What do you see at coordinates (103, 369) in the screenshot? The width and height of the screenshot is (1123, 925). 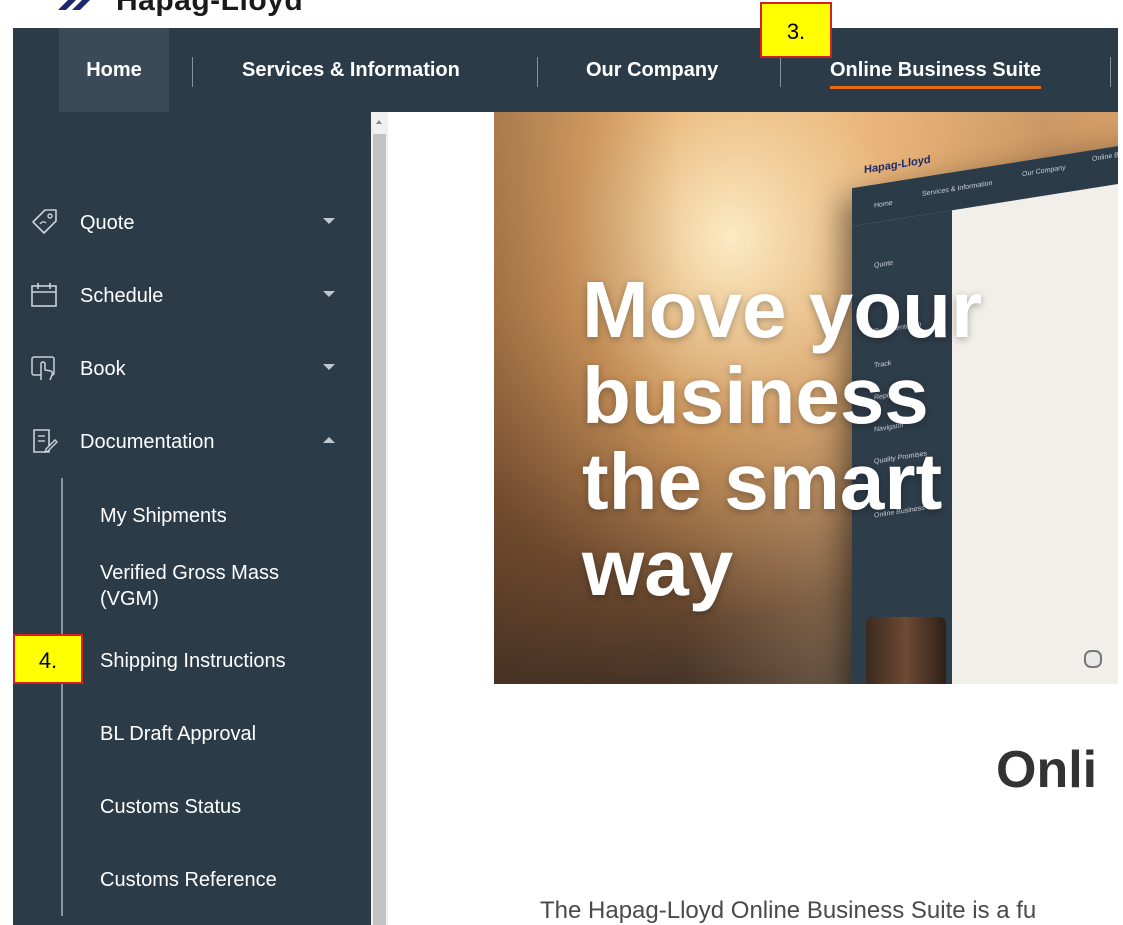 I see `sidebar-item-label: Book` at bounding box center [103, 369].